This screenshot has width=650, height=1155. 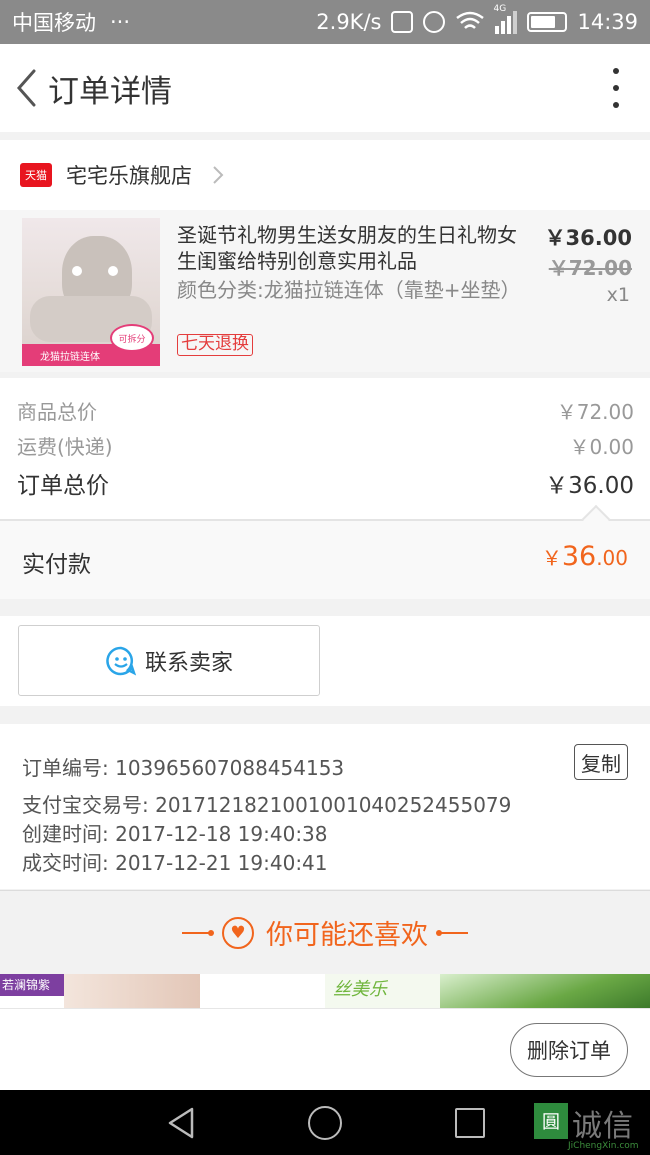 What do you see at coordinates (603, 1126) in the screenshot?
I see `watermark-text: 诚信` at bounding box center [603, 1126].